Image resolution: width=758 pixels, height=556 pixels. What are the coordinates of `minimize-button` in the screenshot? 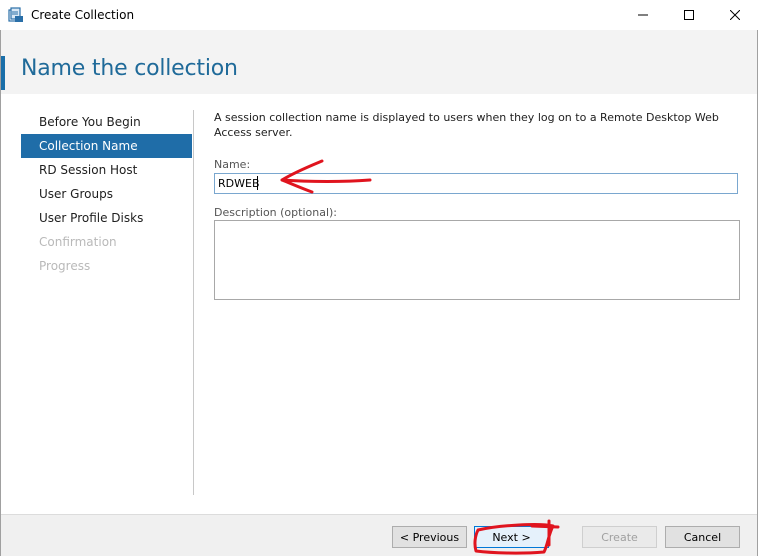 It's located at (643, 15).